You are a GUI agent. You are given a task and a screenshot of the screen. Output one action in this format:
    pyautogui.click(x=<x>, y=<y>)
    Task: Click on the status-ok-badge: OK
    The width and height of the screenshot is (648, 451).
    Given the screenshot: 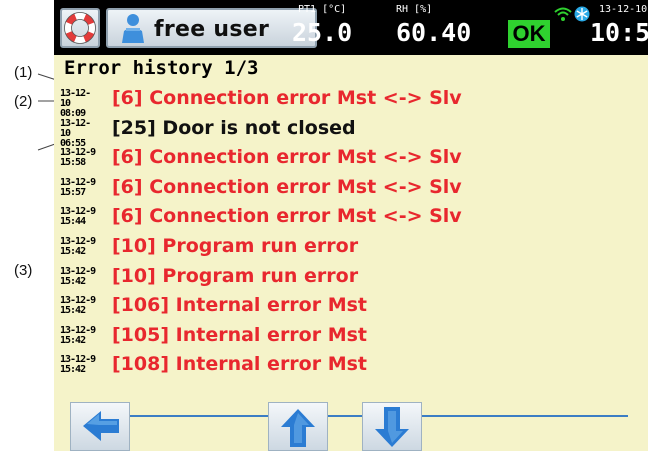 What is the action you would take?
    pyautogui.click(x=529, y=34)
    